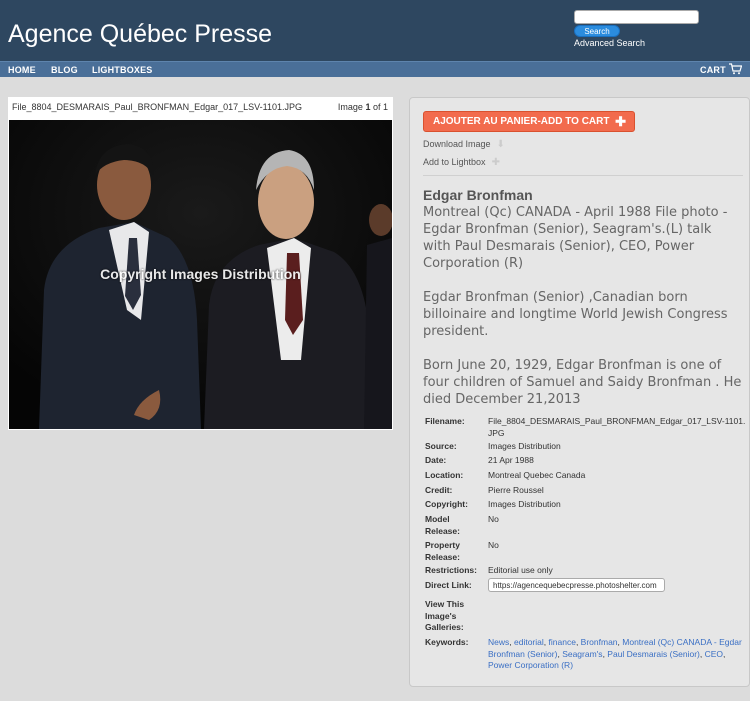 The image size is (750, 701). Describe the element at coordinates (714, 654) in the screenshot. I see `keyword-link: CEO` at that location.